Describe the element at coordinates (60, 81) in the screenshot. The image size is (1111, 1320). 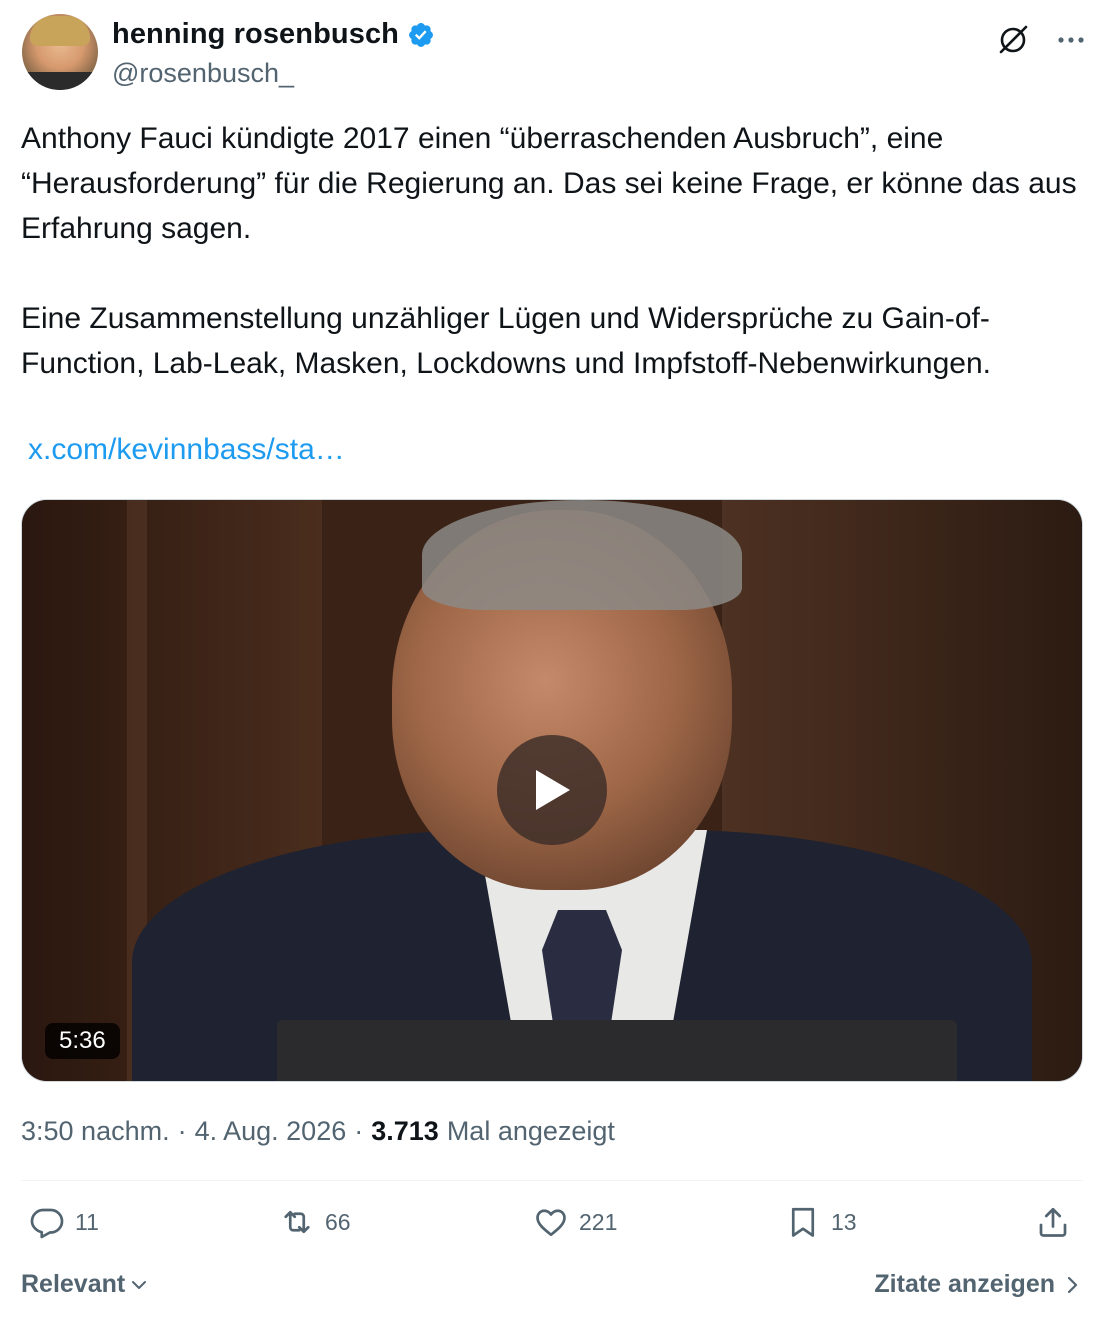
I see `avatar-shirt` at that location.